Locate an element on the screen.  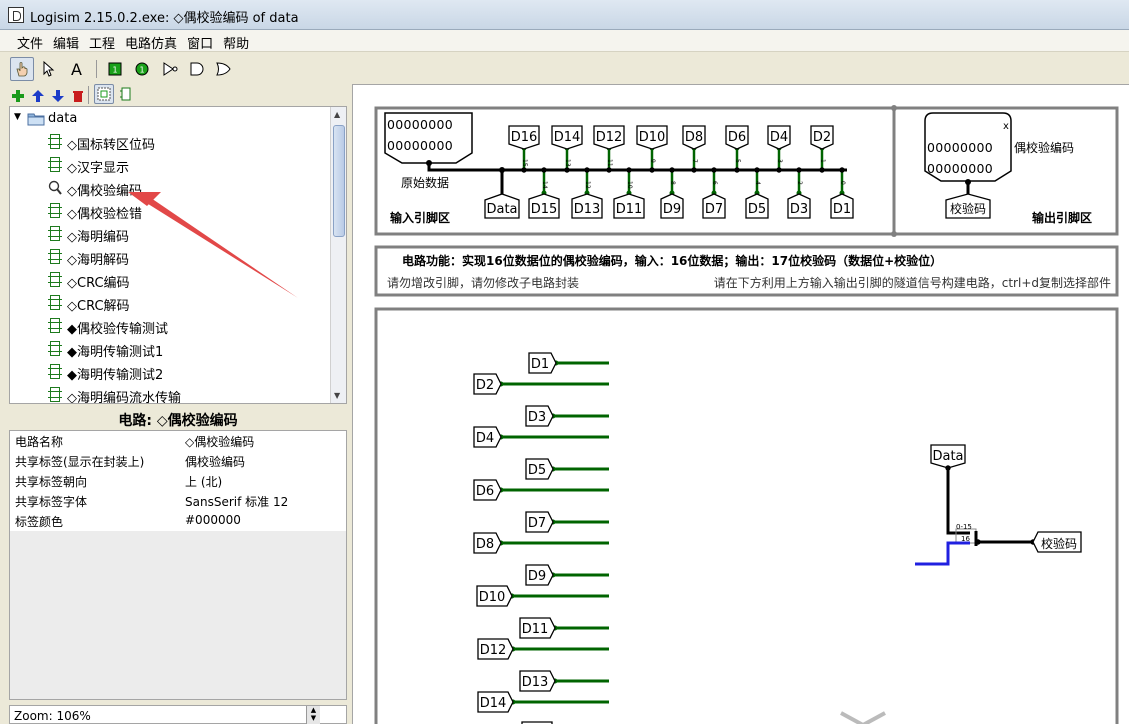
tree-item: ◇海明解码 is located at coordinates (170, 257).